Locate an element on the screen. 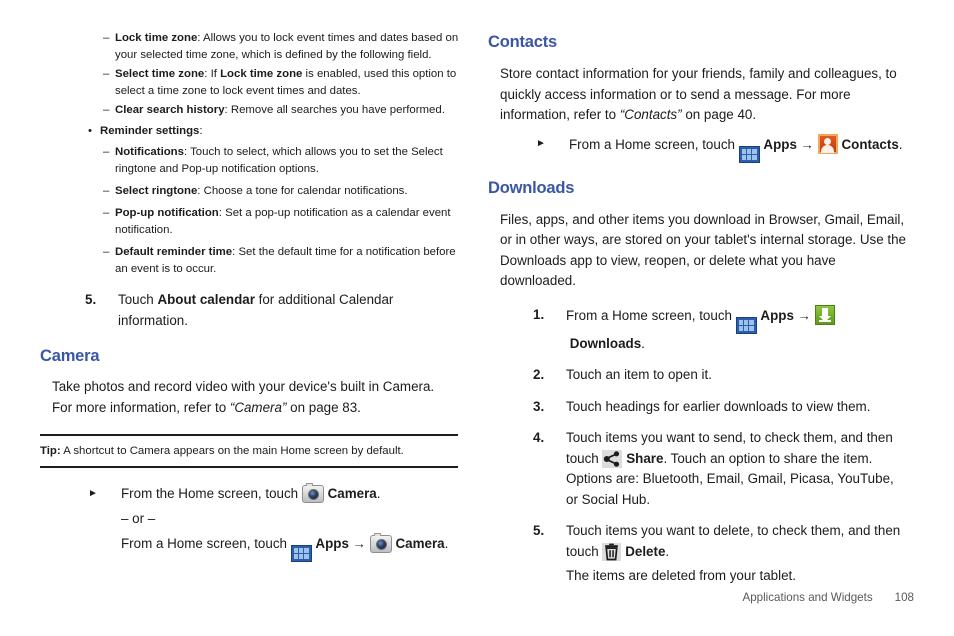  or-separator: – or – is located at coordinates (138, 518).